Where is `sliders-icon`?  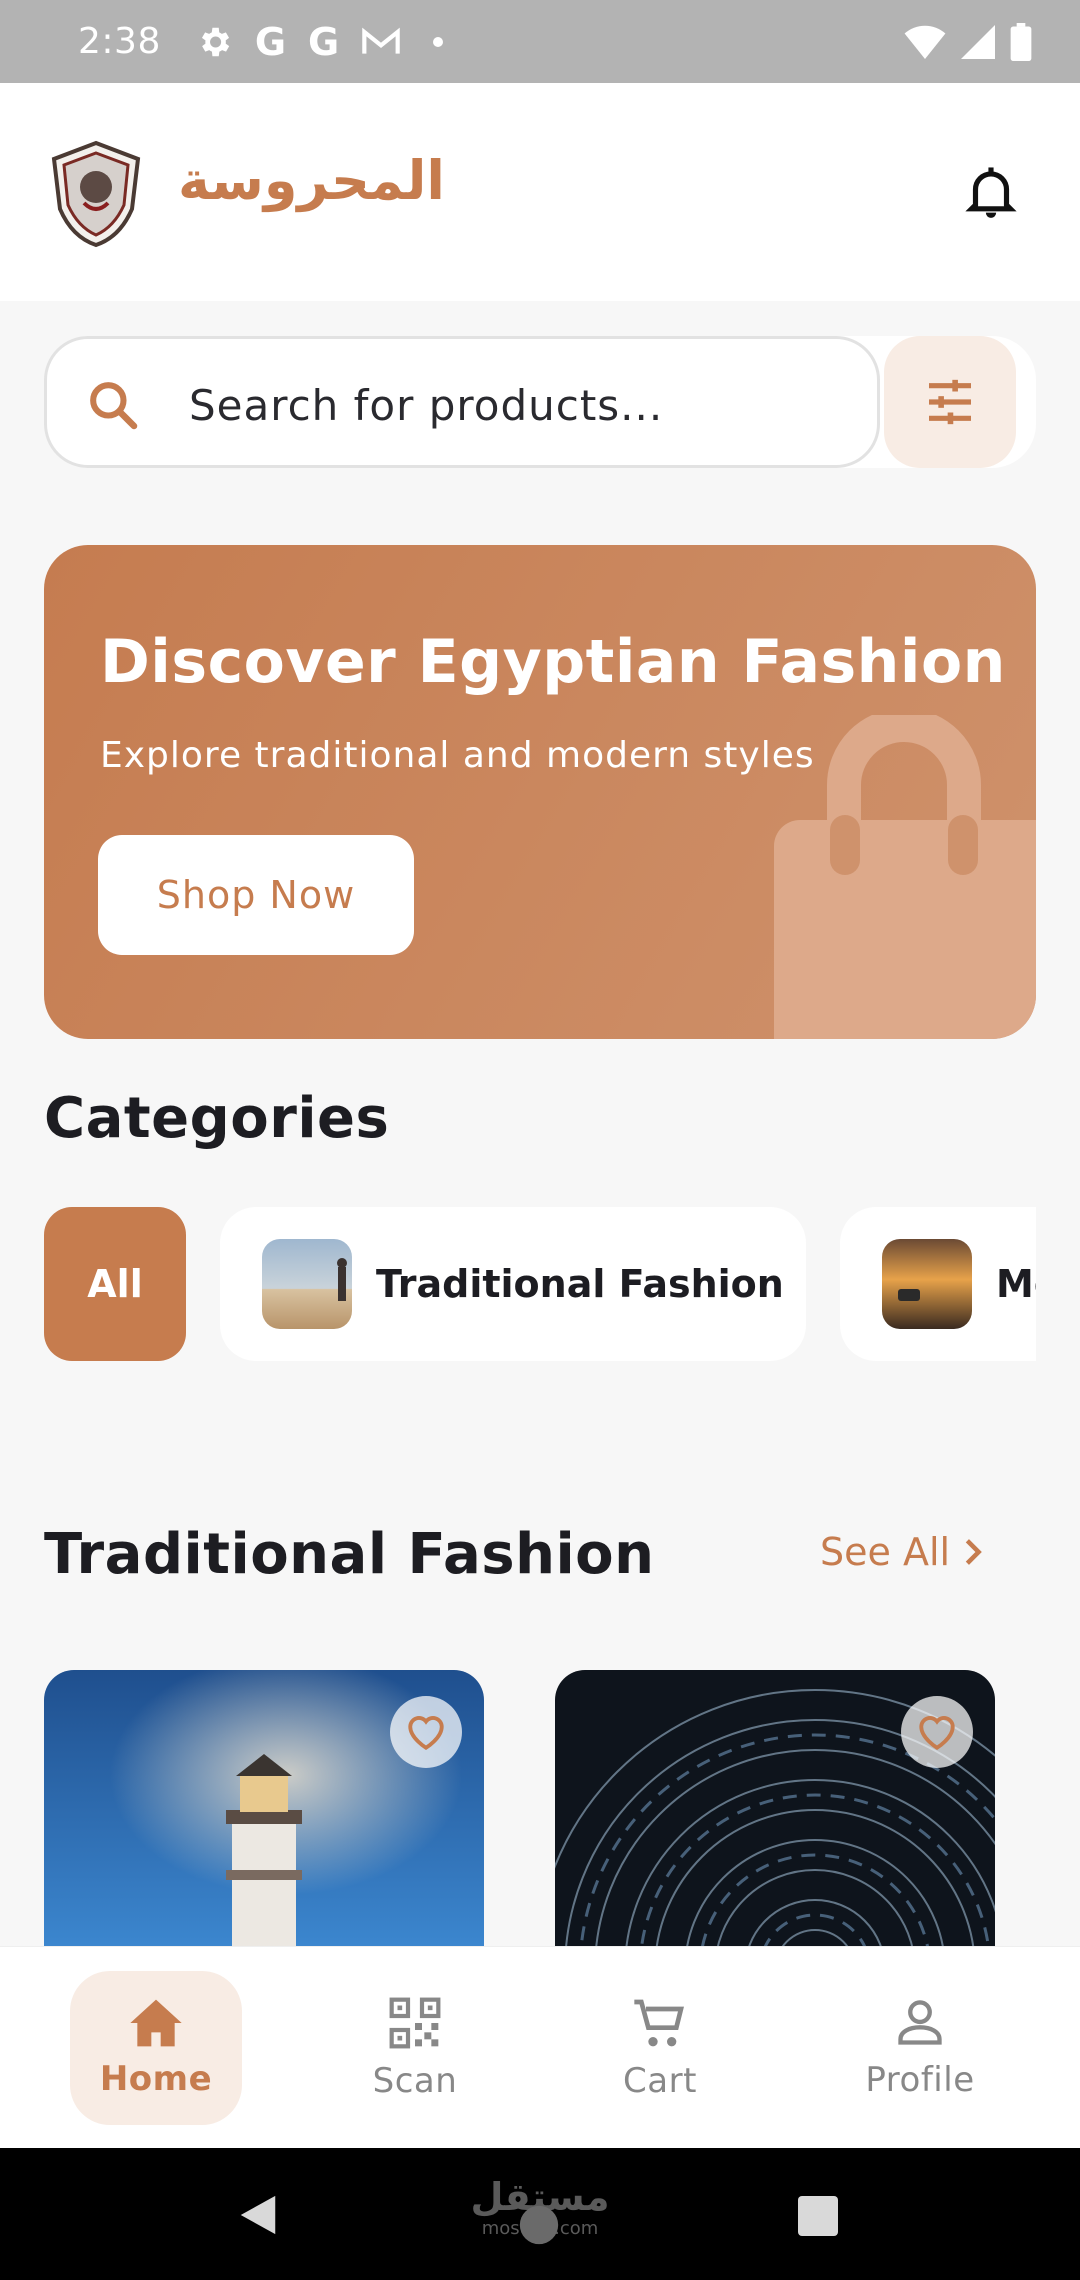
sliders-icon is located at coordinates (950, 402).